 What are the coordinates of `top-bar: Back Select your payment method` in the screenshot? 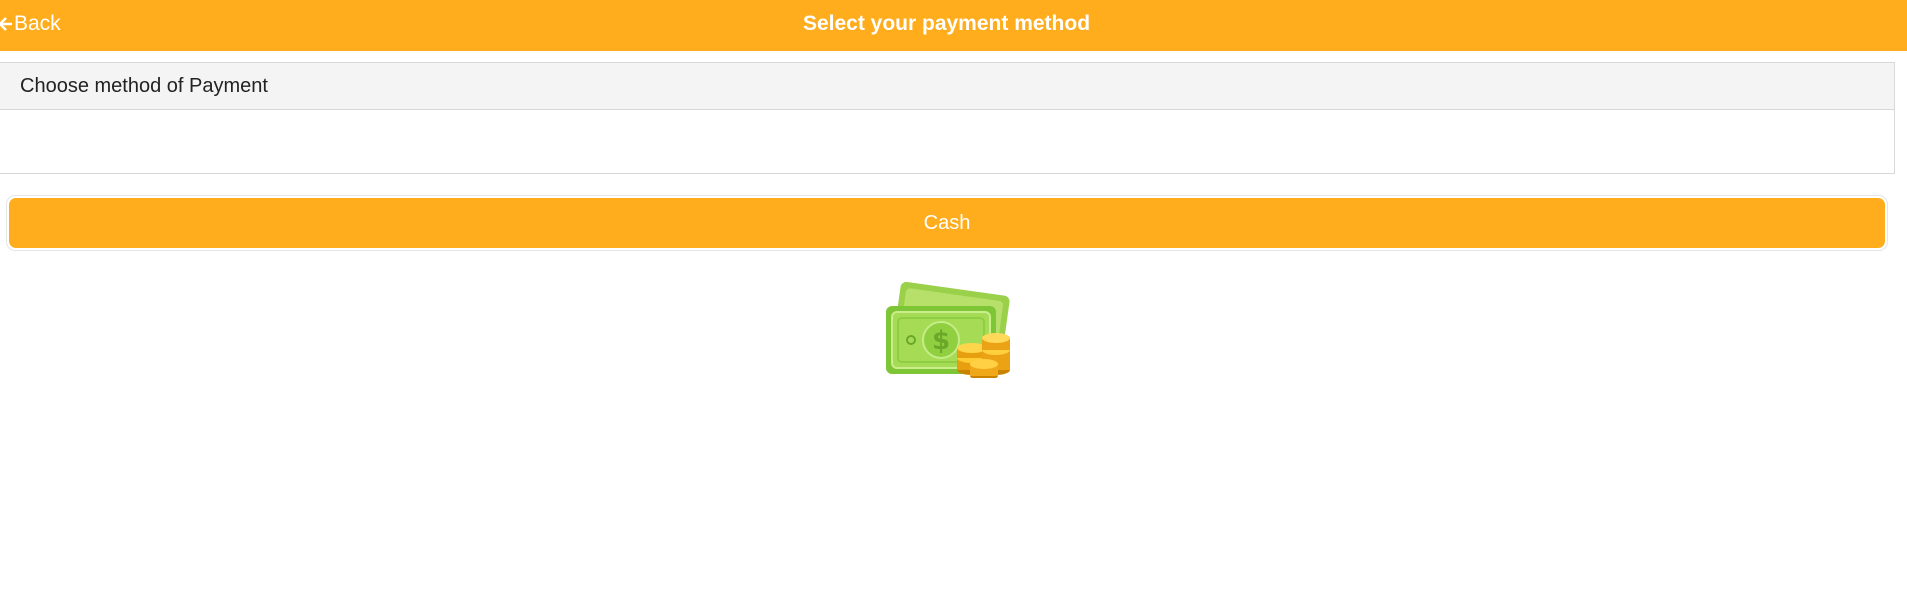 It's located at (953, 25).